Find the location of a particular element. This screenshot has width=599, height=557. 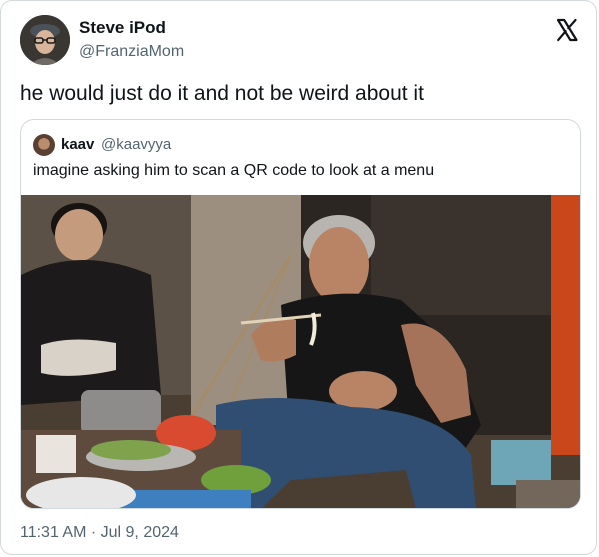

author-avatar is located at coordinates (45, 40).